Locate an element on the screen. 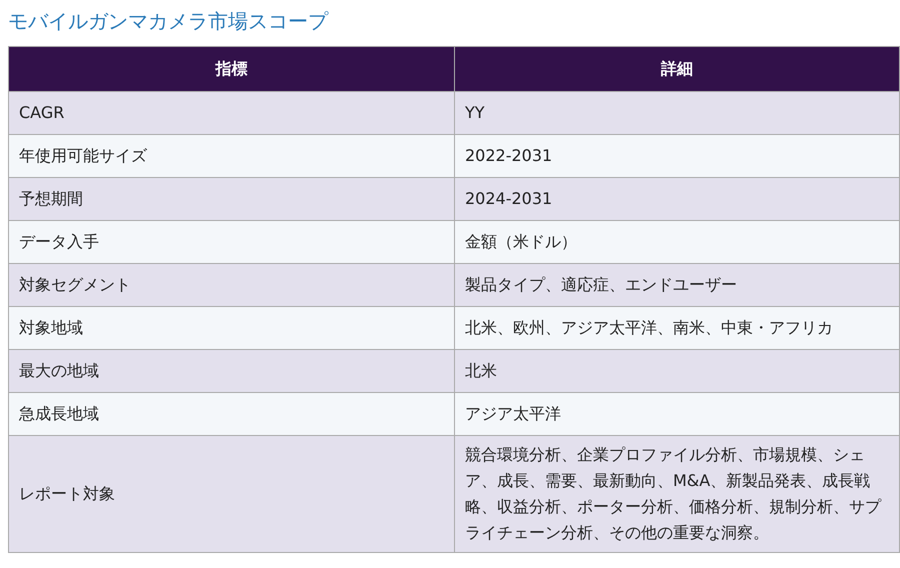 This screenshot has width=900, height=568. table-cell: 北米、欧州、アジア太平洋、南米、中東・アフリカ is located at coordinates (677, 328).